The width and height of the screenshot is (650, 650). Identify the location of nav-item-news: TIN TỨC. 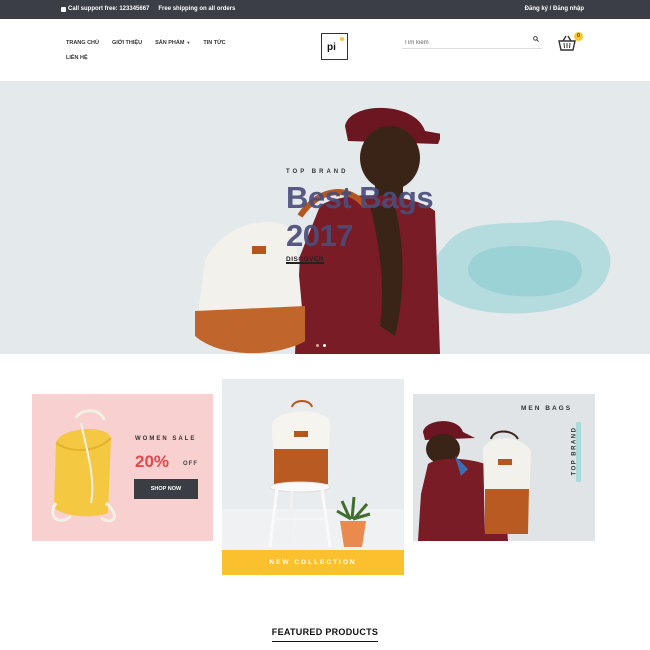
(214, 43).